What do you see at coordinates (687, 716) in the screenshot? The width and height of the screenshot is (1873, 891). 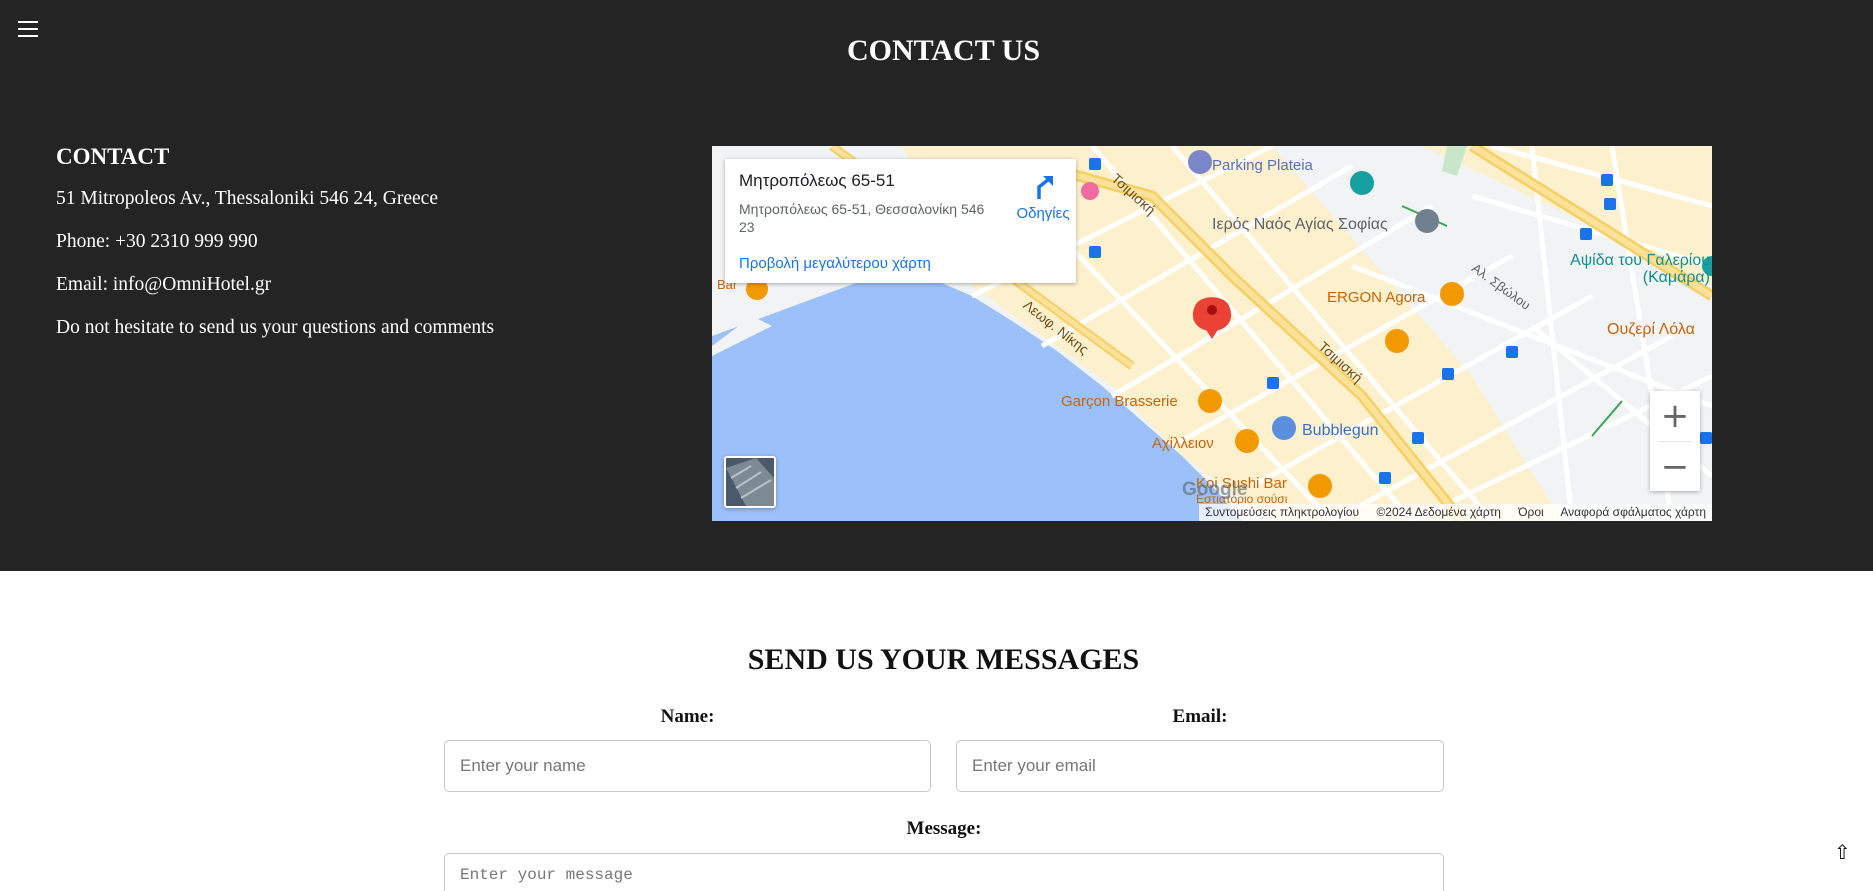 I see `name-label: Name:` at bounding box center [687, 716].